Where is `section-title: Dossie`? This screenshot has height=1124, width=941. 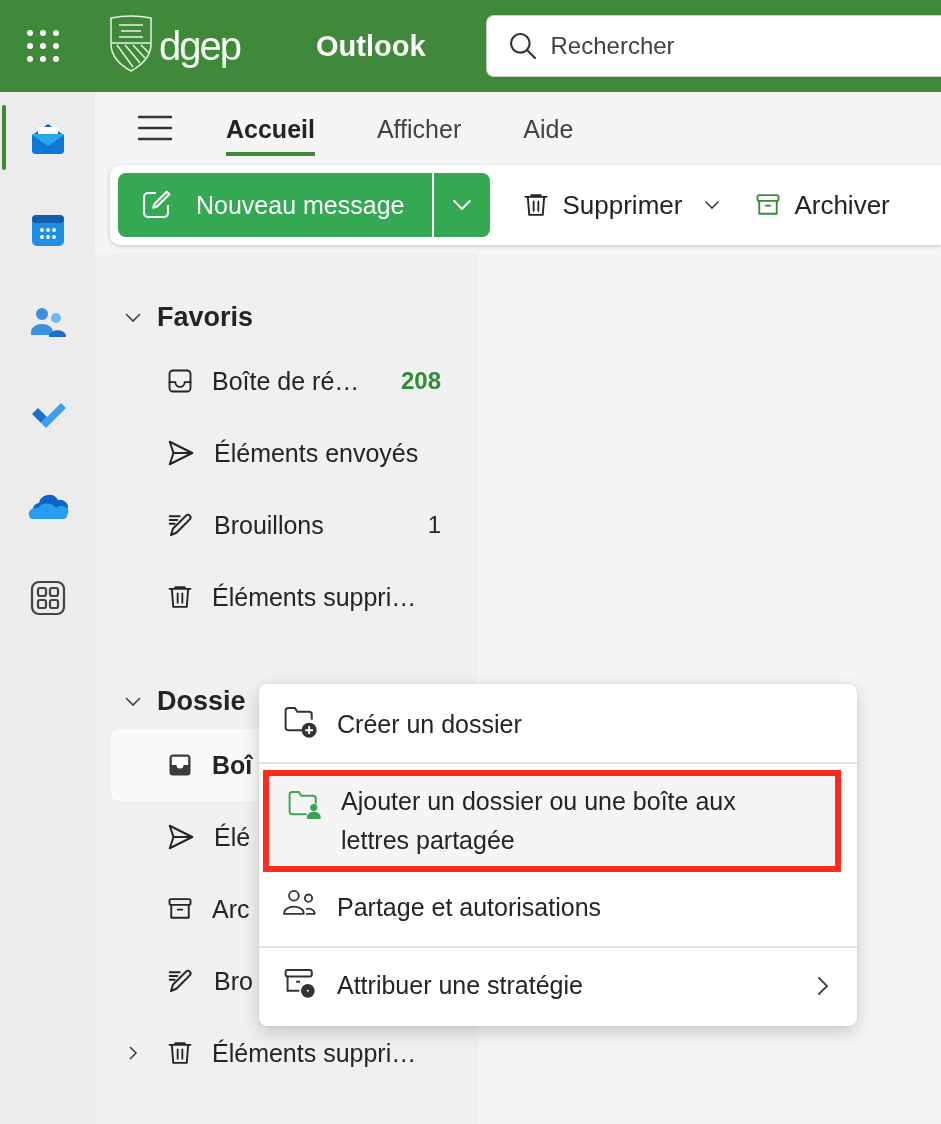 section-title: Dossie is located at coordinates (201, 701).